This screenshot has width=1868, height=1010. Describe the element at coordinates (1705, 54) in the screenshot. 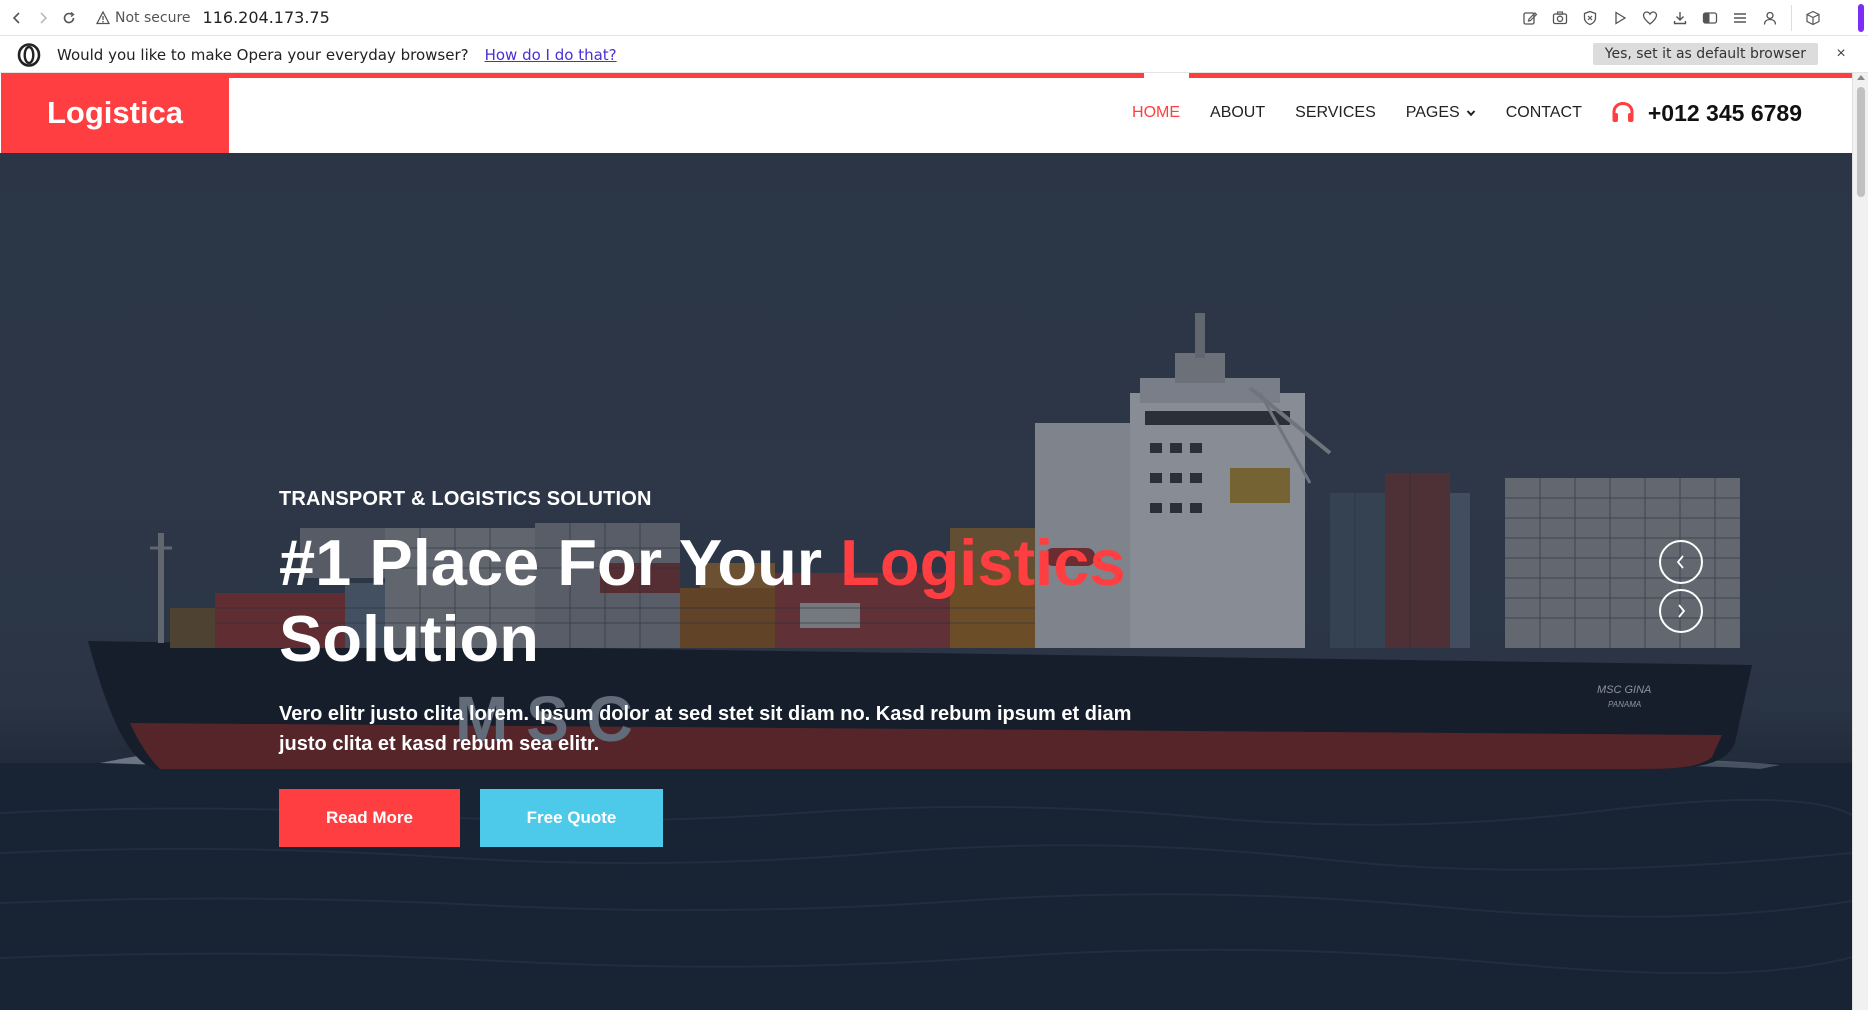

I see `set-default-button: Yes, set it as default browser` at that location.